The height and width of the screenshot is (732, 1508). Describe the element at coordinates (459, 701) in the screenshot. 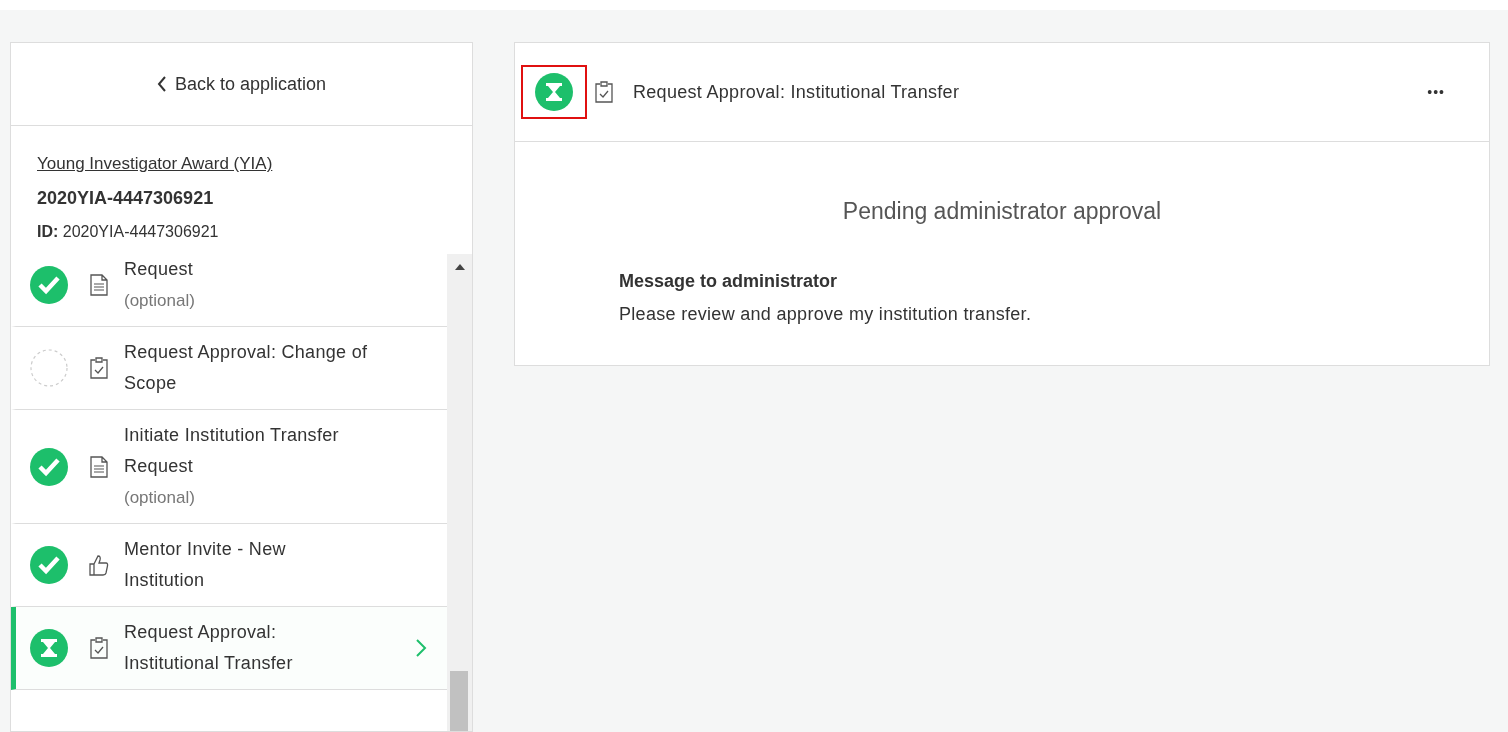

I see `scrollbar-thumb` at that location.